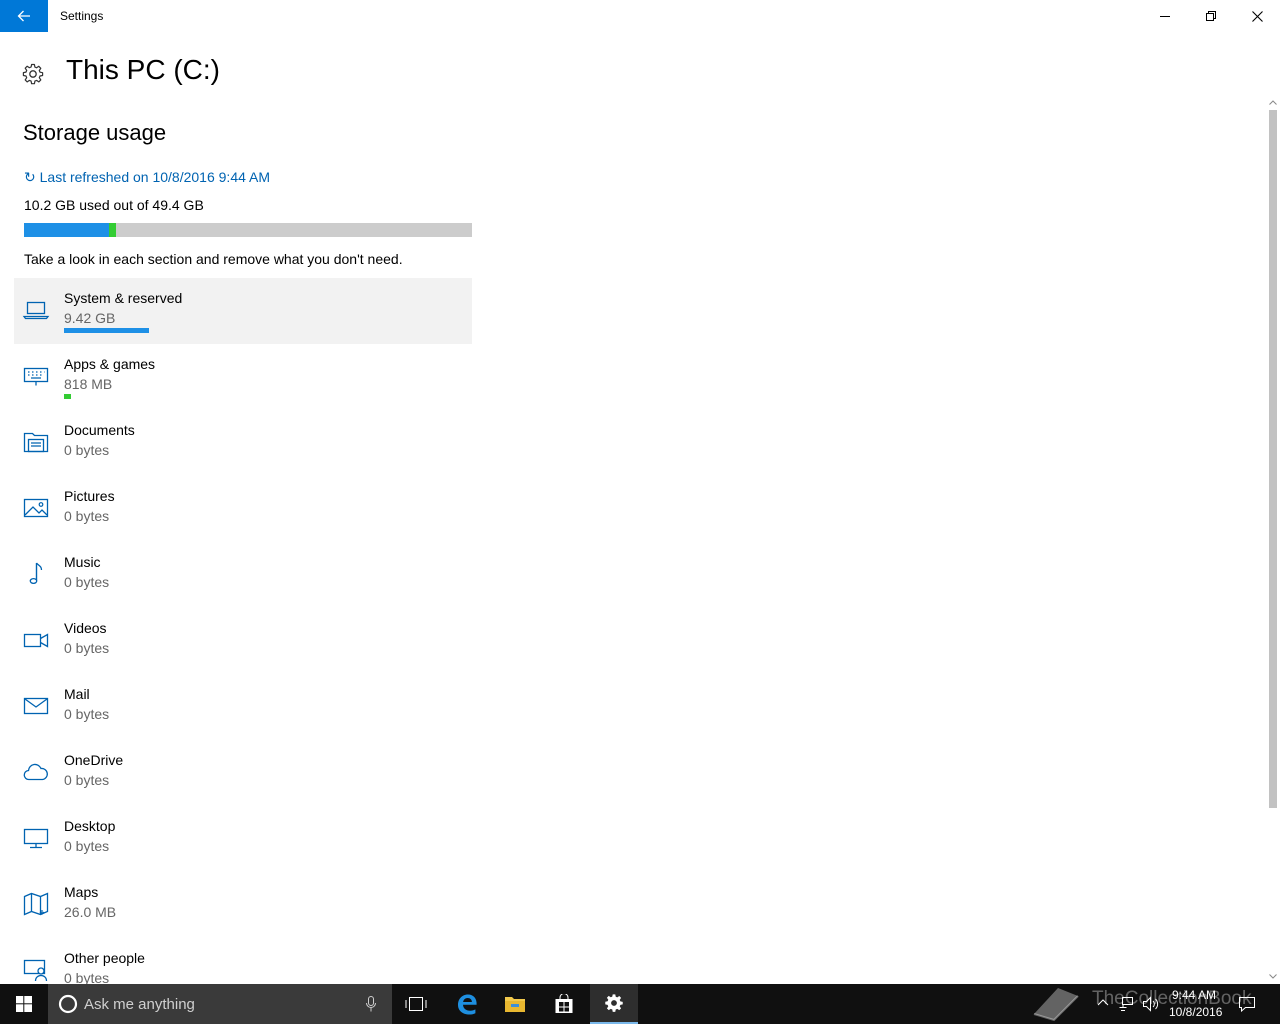  Describe the element at coordinates (143, 69) in the screenshot. I see `page-title: This PC (C:)` at that location.